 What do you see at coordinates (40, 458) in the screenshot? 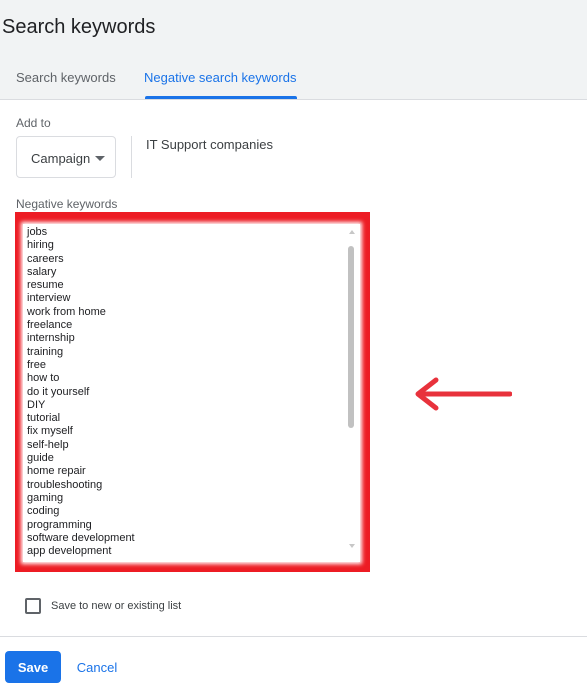
I see `keyword-line: guide` at bounding box center [40, 458].